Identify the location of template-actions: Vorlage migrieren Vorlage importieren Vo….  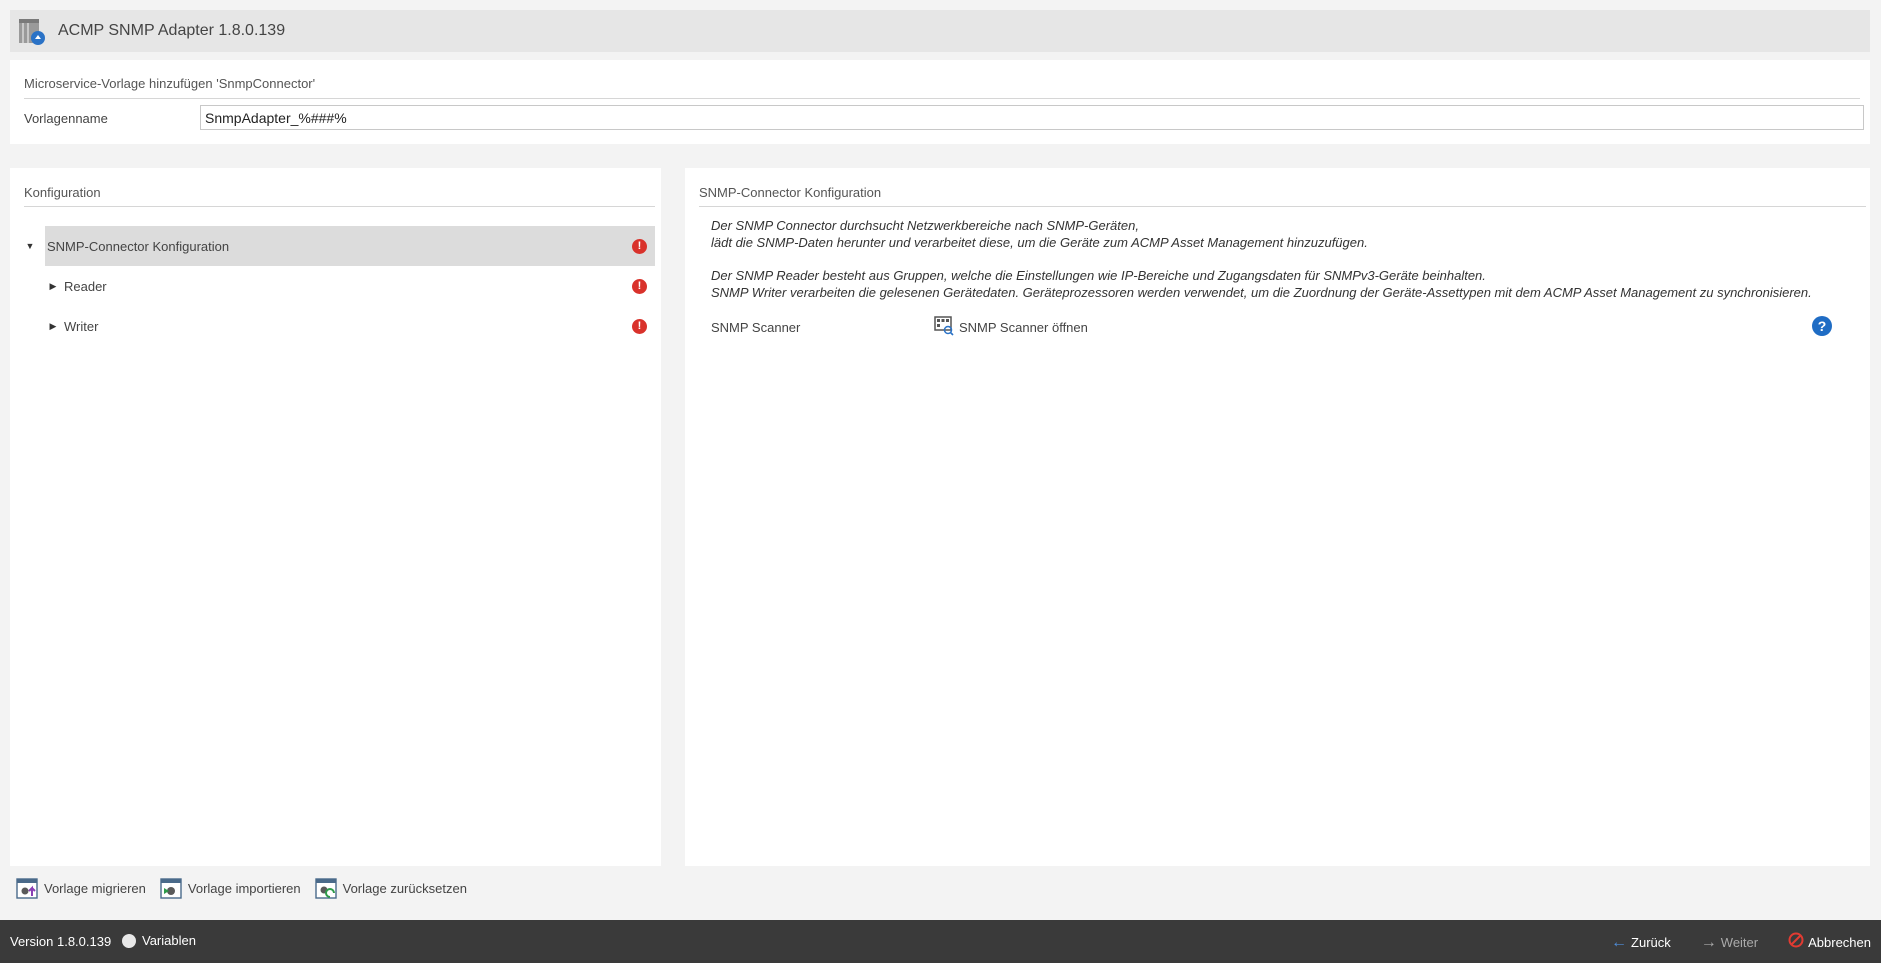
(241, 888).